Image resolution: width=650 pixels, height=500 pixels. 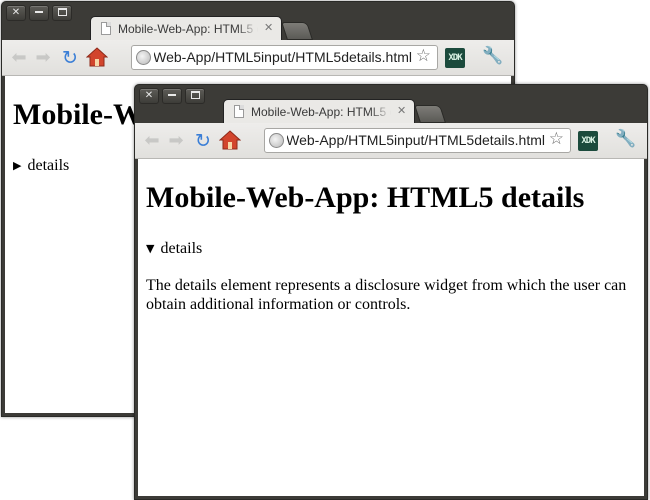 I want to click on details-summary: ▶ details, so click(x=41, y=166).